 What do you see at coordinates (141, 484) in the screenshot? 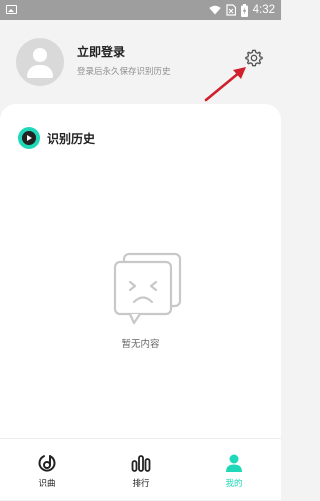
I see `nav-label-ranking: 排行` at bounding box center [141, 484].